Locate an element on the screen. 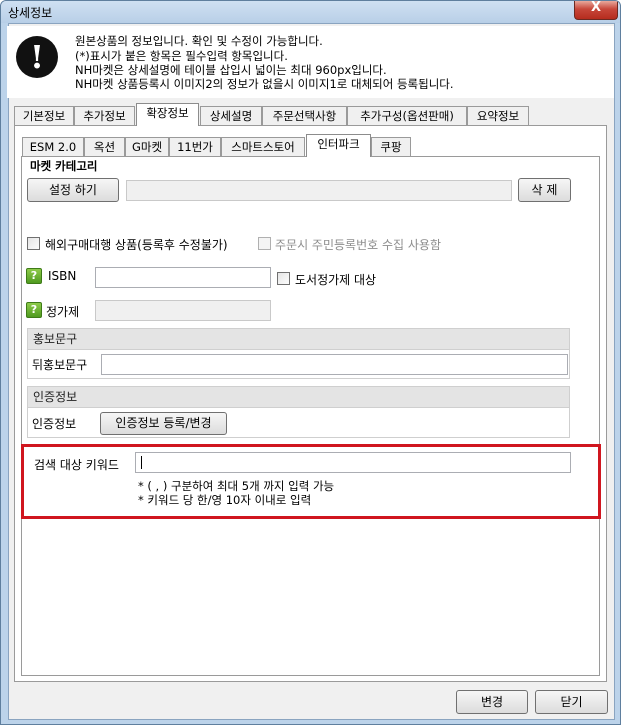  tab-detail-description: 상세설명 is located at coordinates (231, 116).